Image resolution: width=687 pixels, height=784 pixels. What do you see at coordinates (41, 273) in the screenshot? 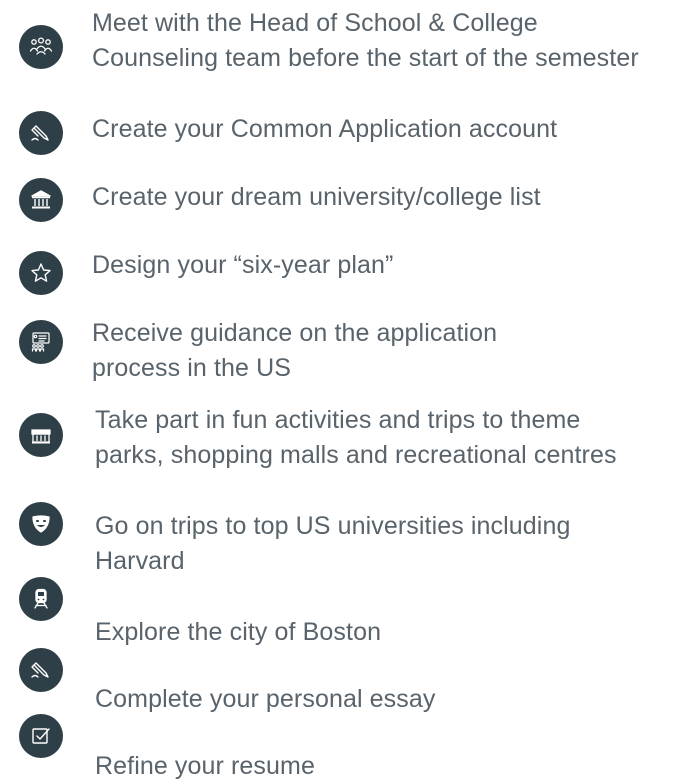
I see `star-icon` at bounding box center [41, 273].